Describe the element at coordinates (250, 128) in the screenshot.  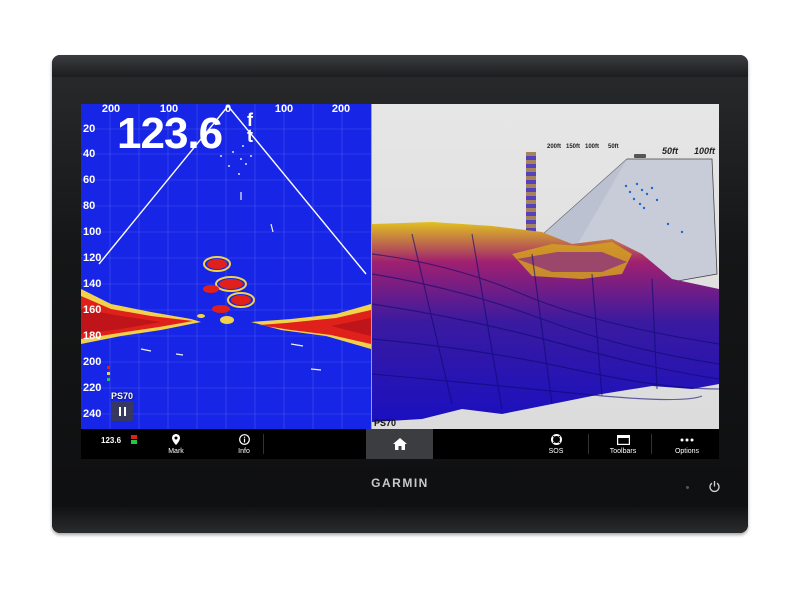
I see `depth-unit: ft` at that location.